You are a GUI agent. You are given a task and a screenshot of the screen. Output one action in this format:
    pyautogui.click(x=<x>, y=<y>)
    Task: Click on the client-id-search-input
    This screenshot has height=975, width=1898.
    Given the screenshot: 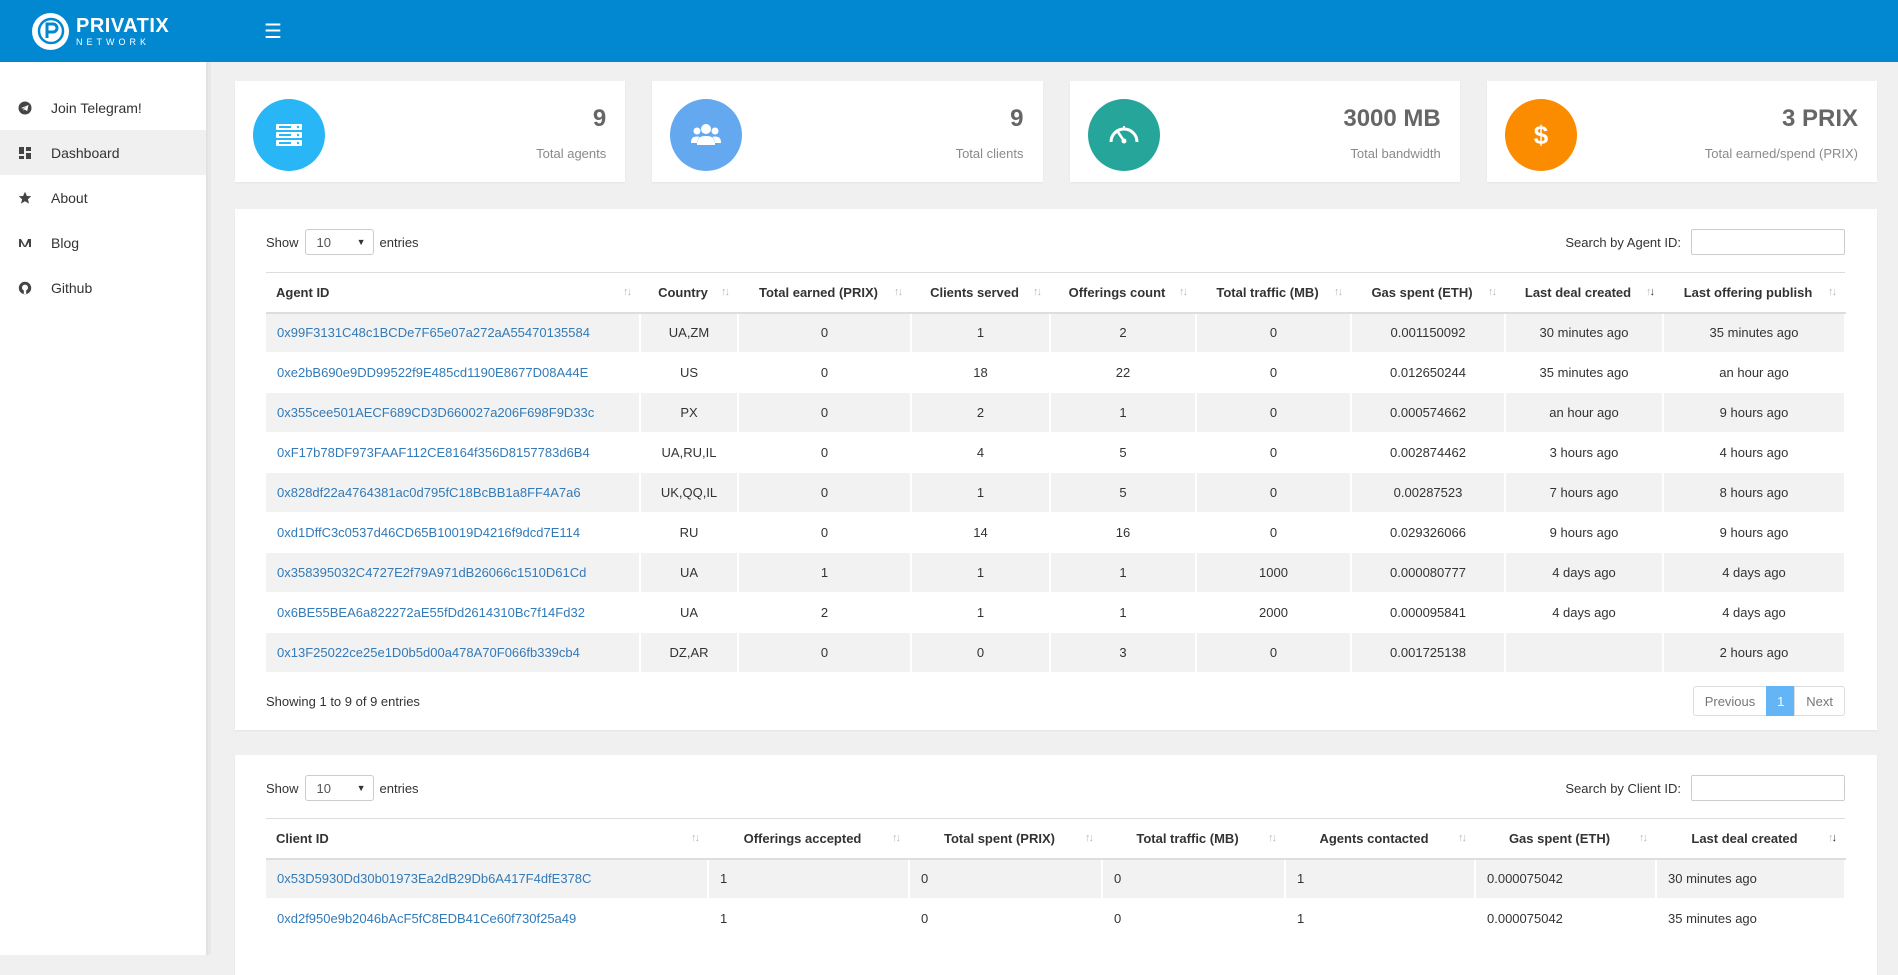 What is the action you would take?
    pyautogui.click(x=1768, y=788)
    